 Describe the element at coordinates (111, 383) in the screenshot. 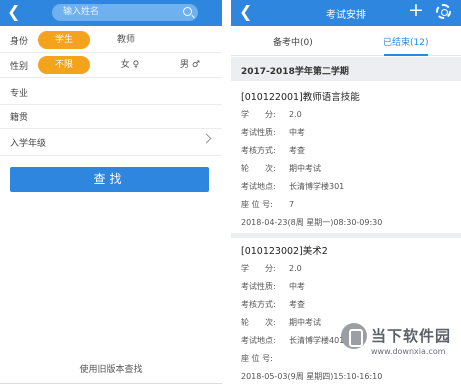

I see `bottom-divider` at that location.